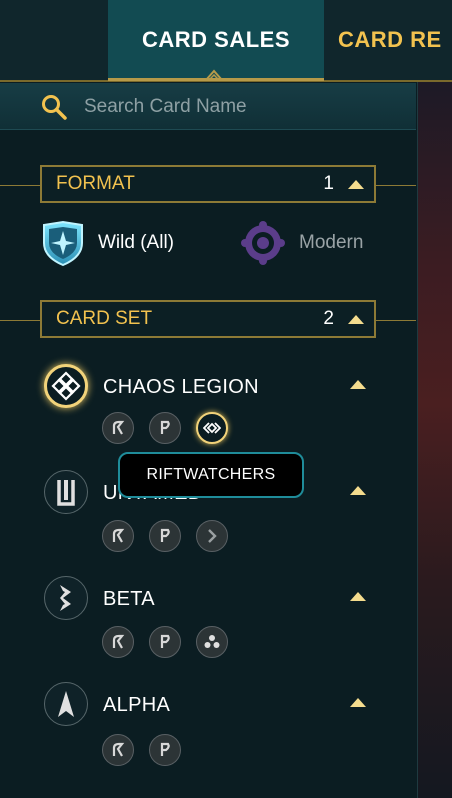  Describe the element at coordinates (66, 598) in the screenshot. I see `beta-icon` at that location.